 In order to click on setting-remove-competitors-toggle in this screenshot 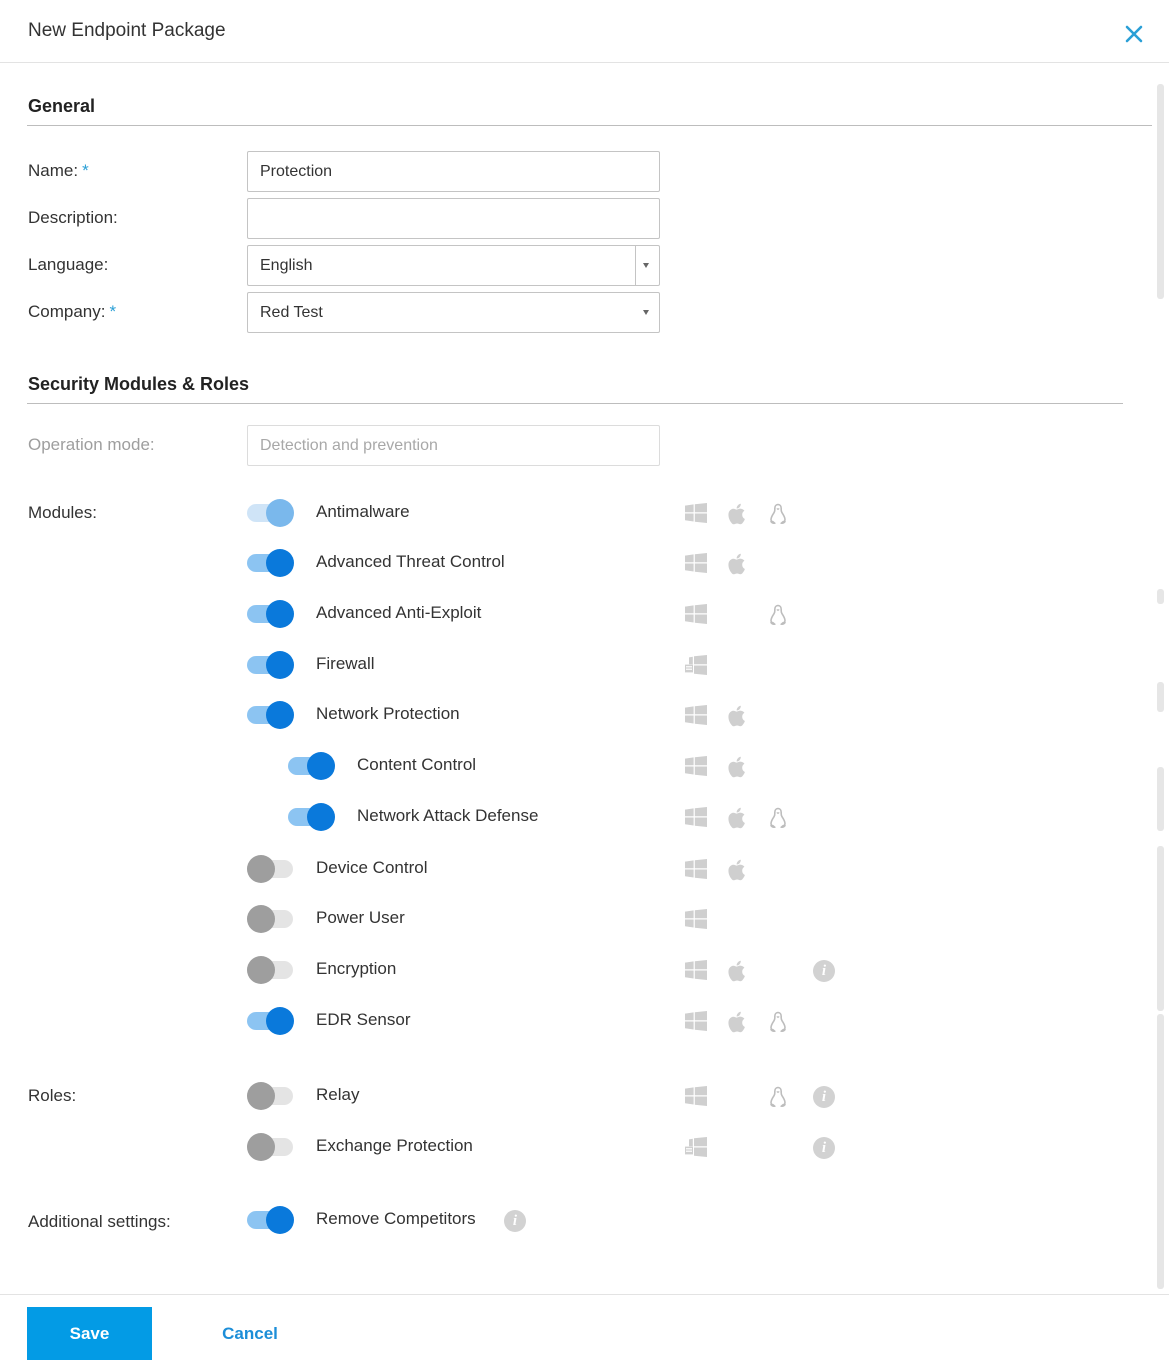, I will do `click(271, 1220)`.